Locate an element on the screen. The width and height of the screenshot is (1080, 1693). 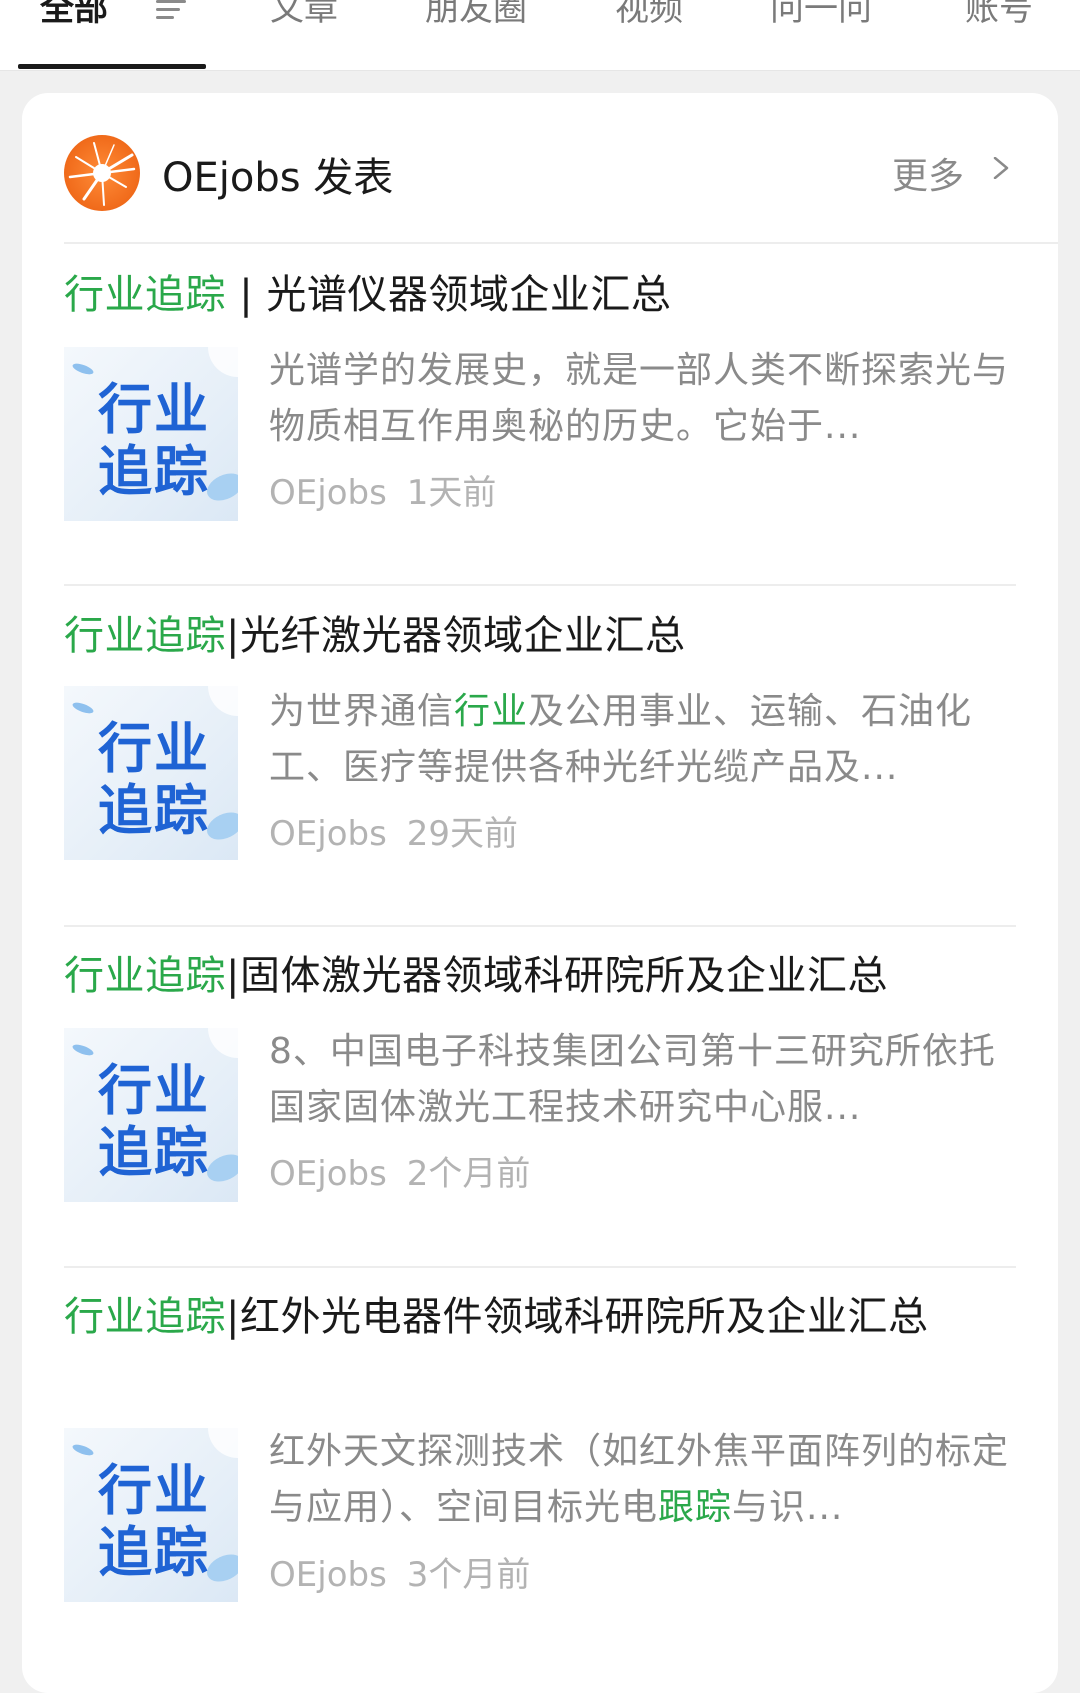
article-title: 行业追踪|红外光电器件领域科研院所及企业汇总 is located at coordinates (539, 1317).